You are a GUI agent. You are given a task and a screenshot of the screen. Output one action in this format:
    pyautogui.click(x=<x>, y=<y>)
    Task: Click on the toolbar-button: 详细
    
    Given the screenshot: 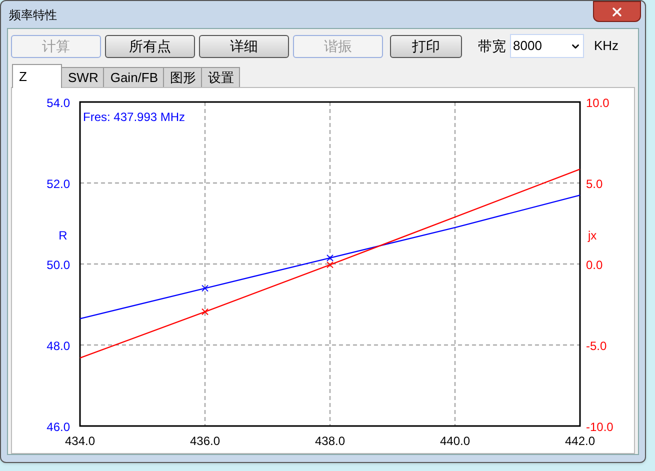 What is the action you would take?
    pyautogui.click(x=244, y=46)
    